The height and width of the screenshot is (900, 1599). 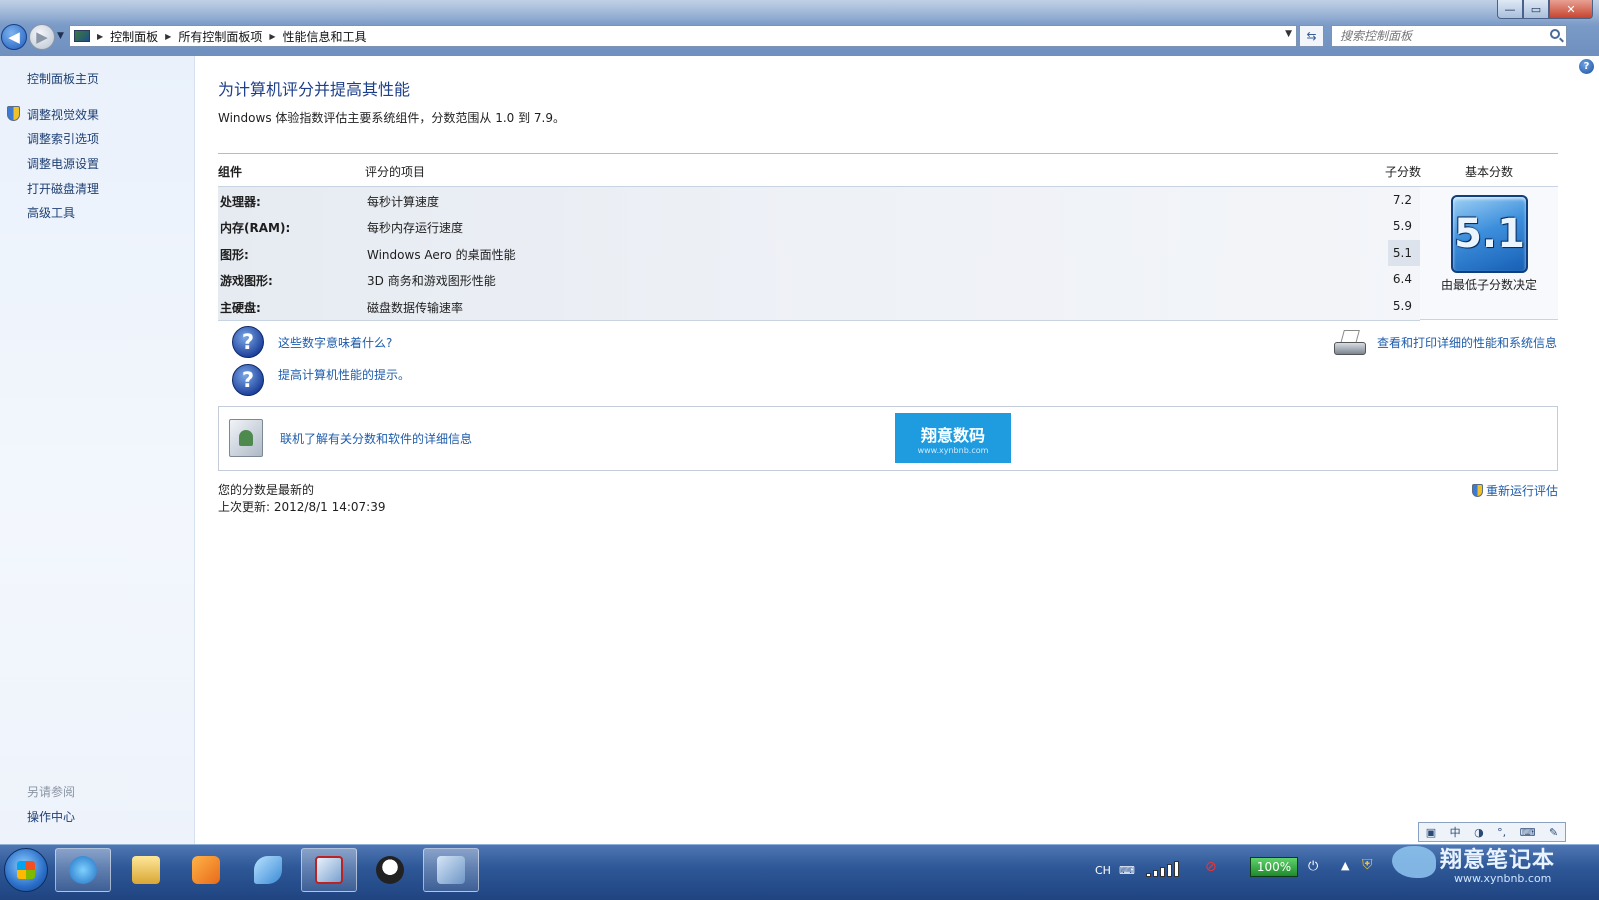 I want to click on sidebar-item-power: 调整电源设置, so click(x=63, y=163).